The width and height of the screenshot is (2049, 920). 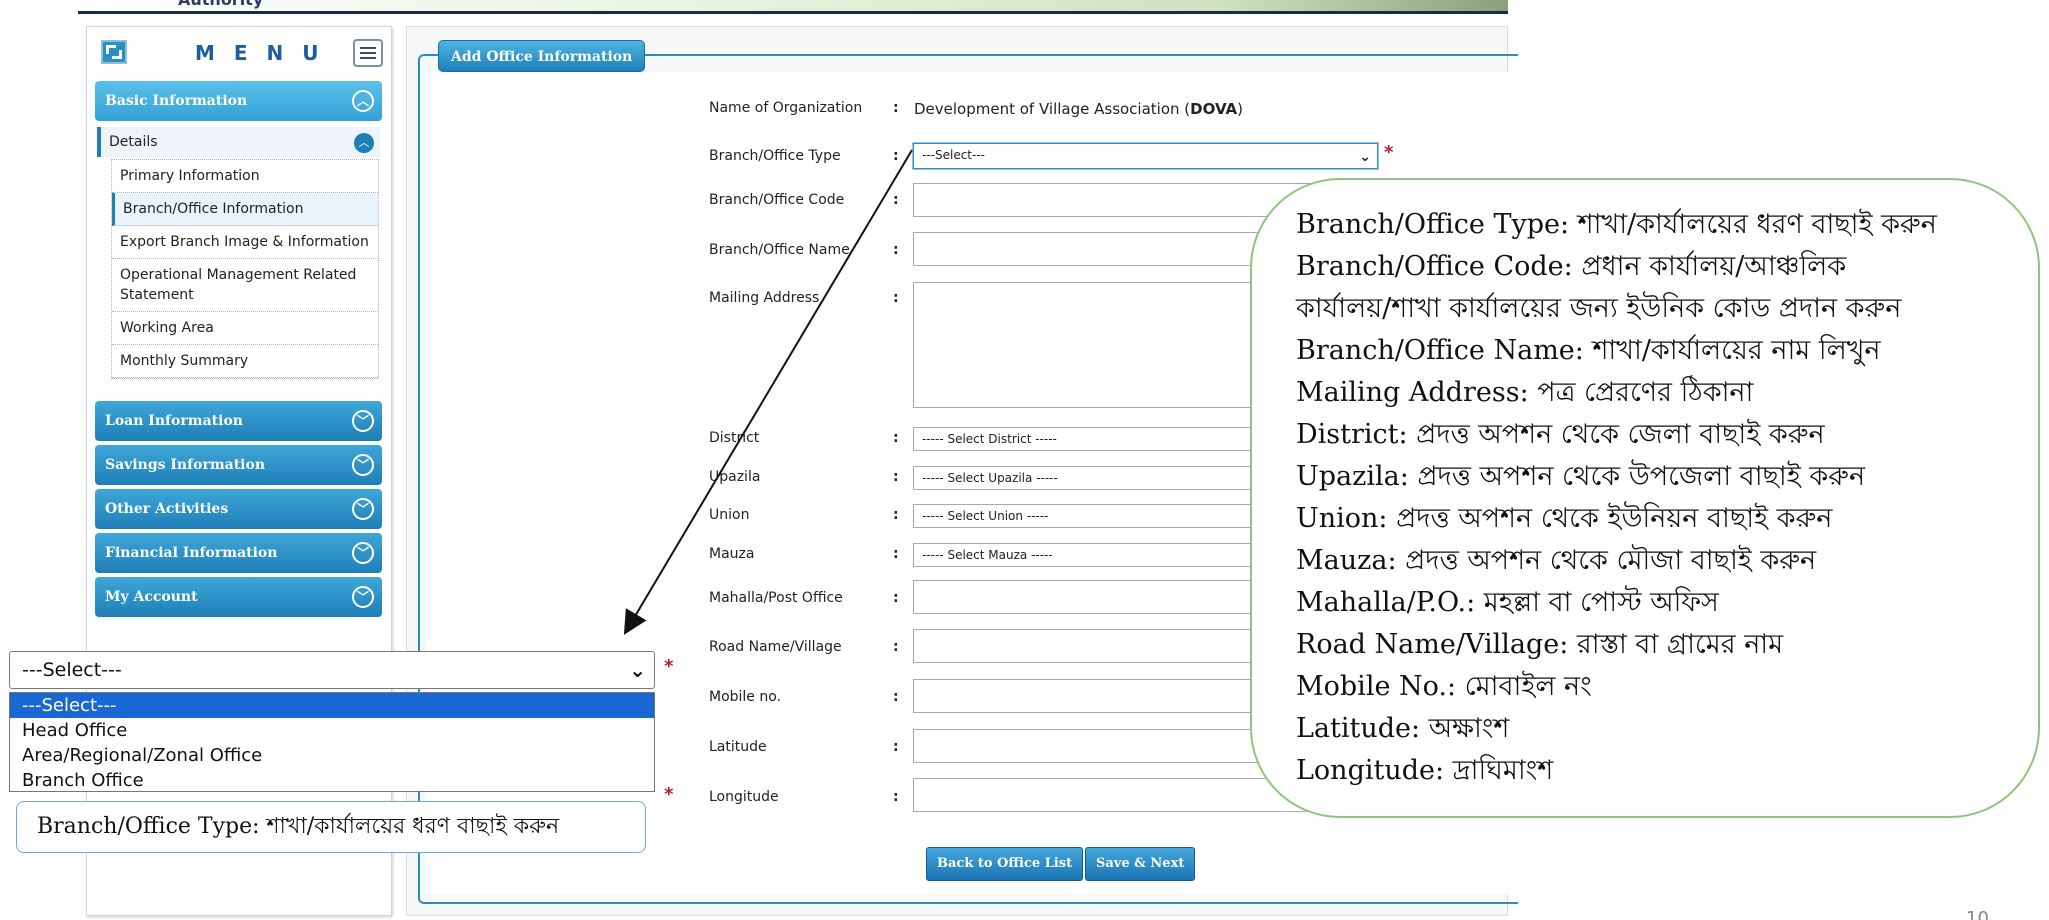 What do you see at coordinates (669, 666) in the screenshot?
I see `required-marker: *` at bounding box center [669, 666].